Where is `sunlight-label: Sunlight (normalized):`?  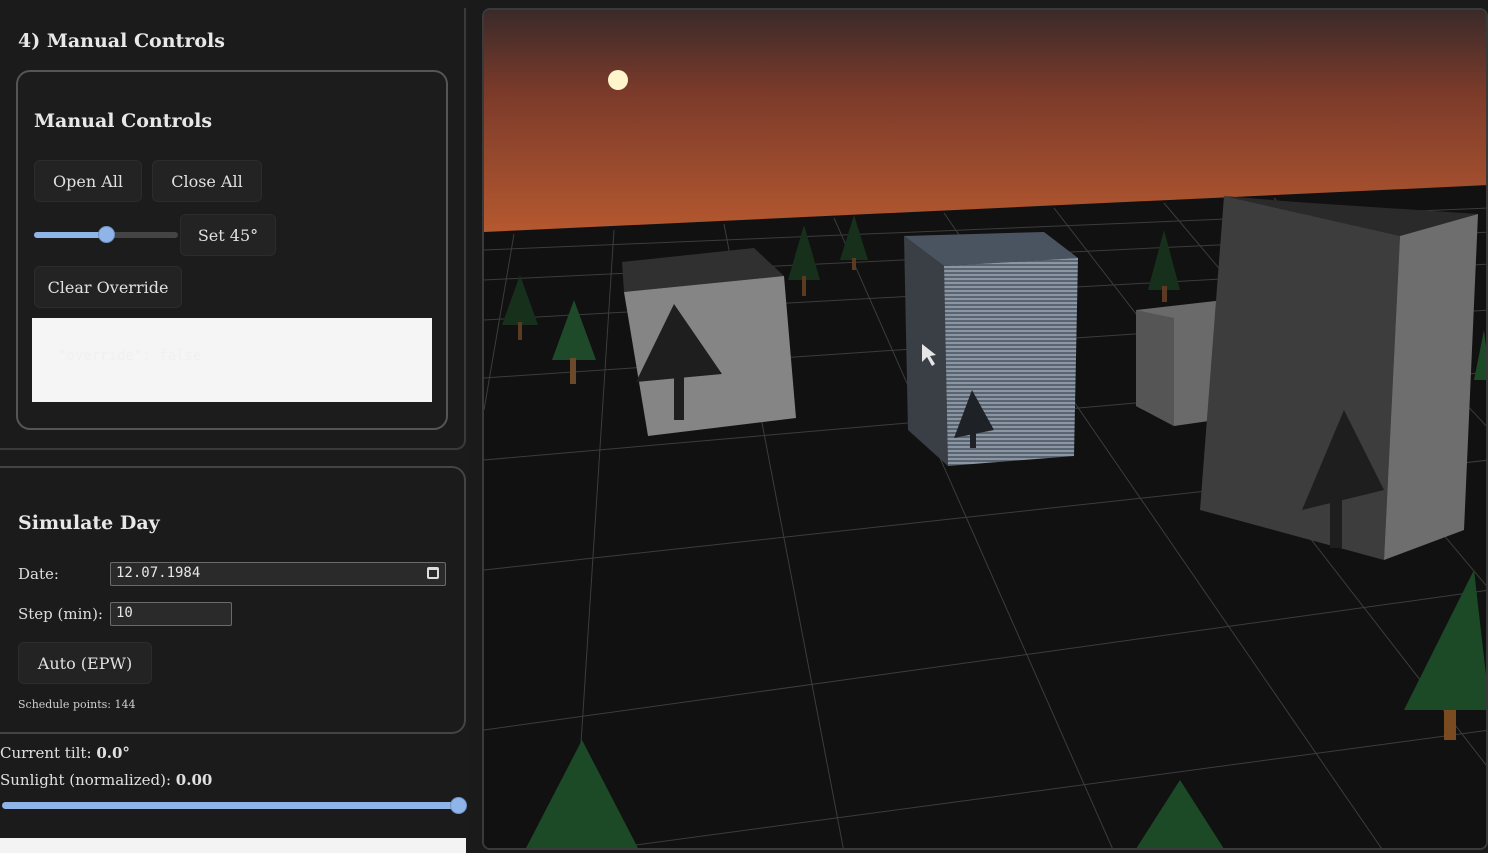 sunlight-label: Sunlight (normalized): is located at coordinates (86, 780).